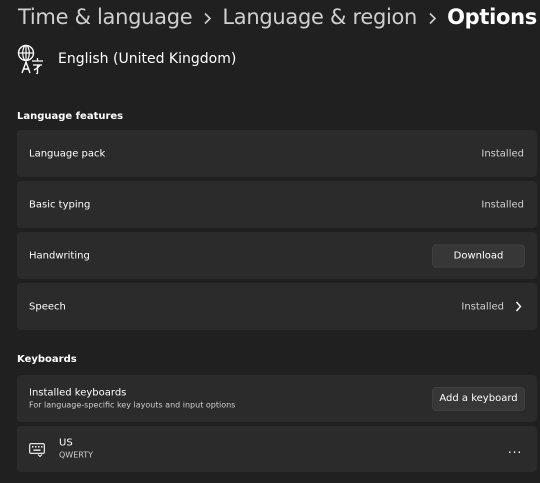 The width and height of the screenshot is (540, 483). Describe the element at coordinates (482, 306) in the screenshot. I see `speech-status: Installed` at that location.